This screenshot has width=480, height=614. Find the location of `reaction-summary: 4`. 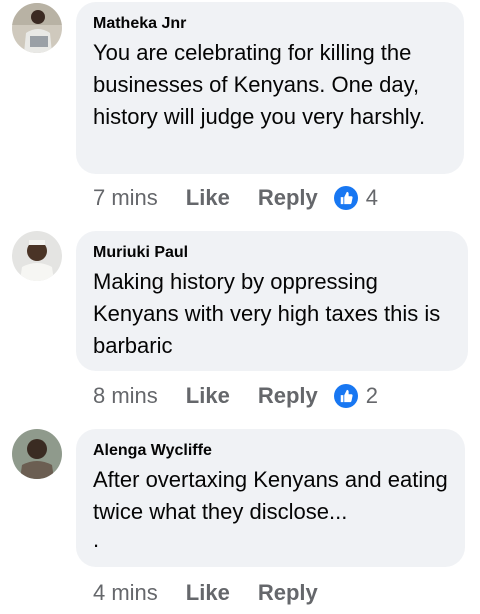

reaction-summary: 4 is located at coordinates (355, 198).